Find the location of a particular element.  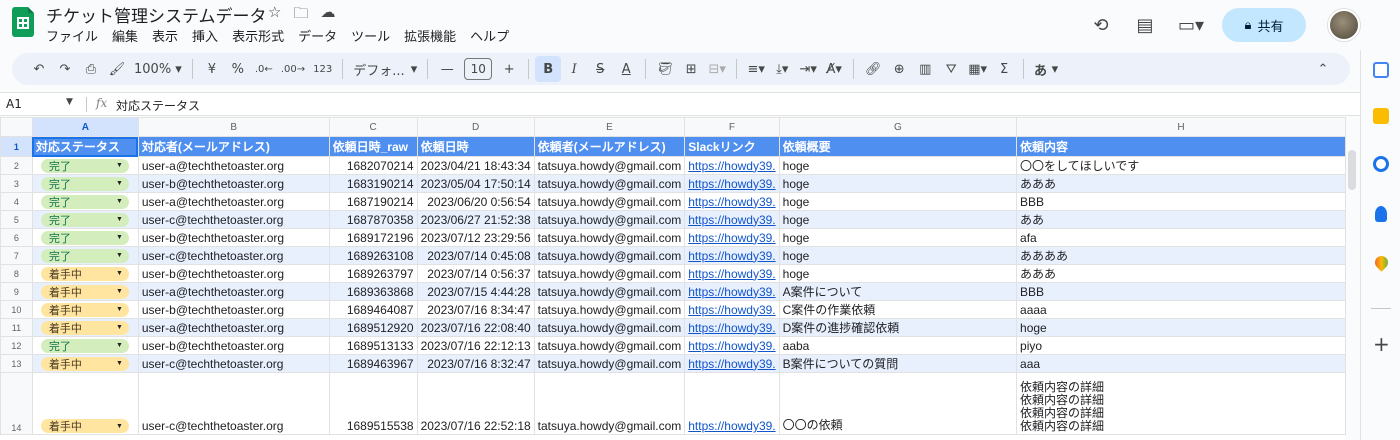

row-number: 12 is located at coordinates (16, 345).